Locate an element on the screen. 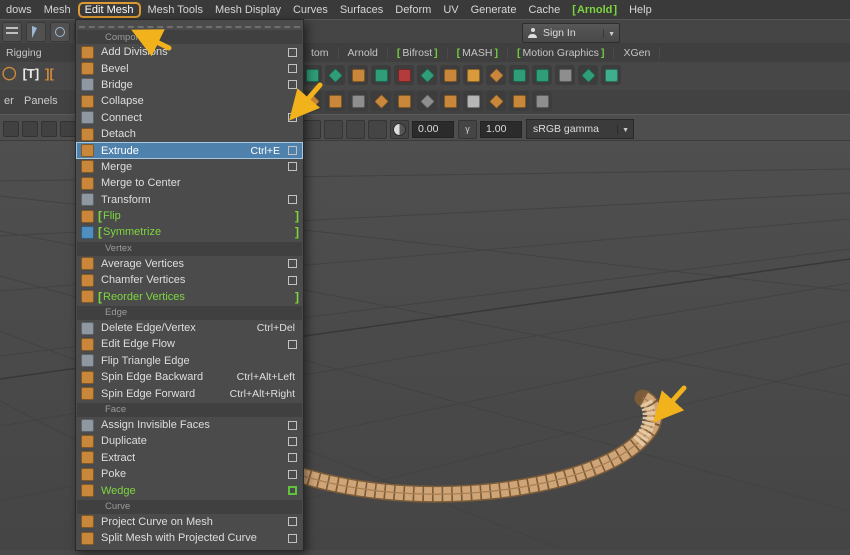 This screenshot has width=850, height=555. menubar-item-edit-mesh: Edit Mesh is located at coordinates (109, 9).